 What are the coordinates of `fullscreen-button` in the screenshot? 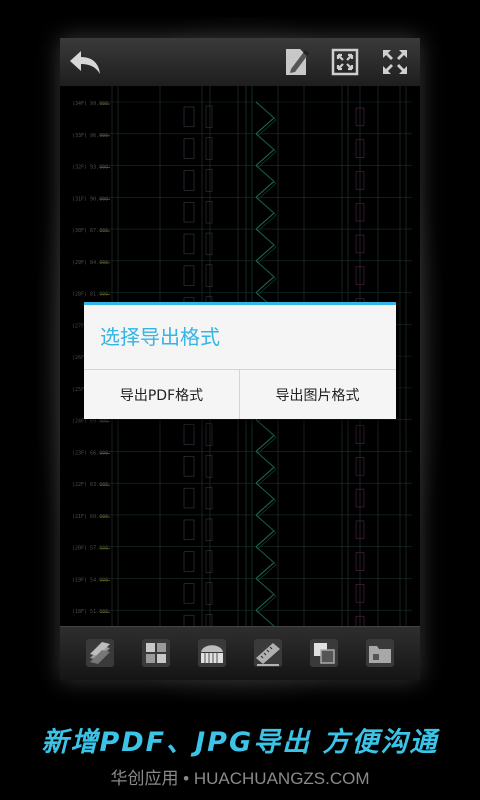 It's located at (395, 62).